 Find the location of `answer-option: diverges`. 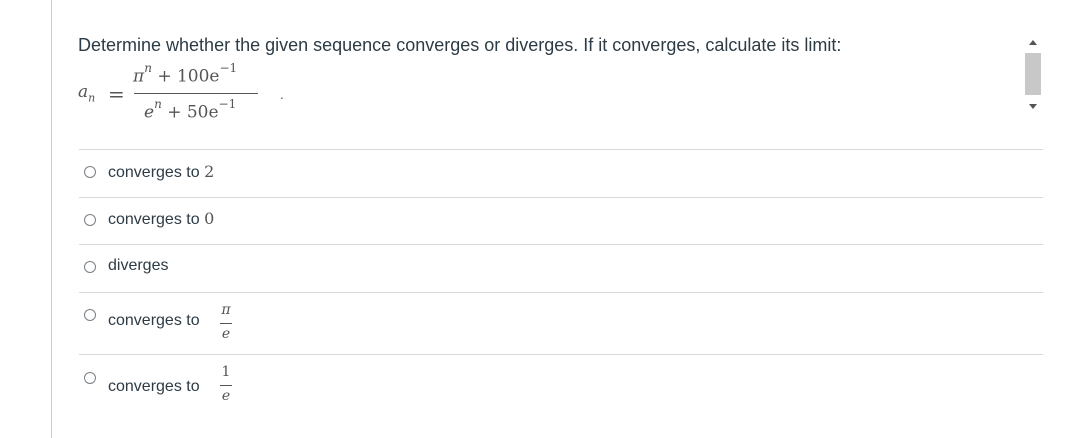

answer-option: diverges is located at coordinates (561, 268).